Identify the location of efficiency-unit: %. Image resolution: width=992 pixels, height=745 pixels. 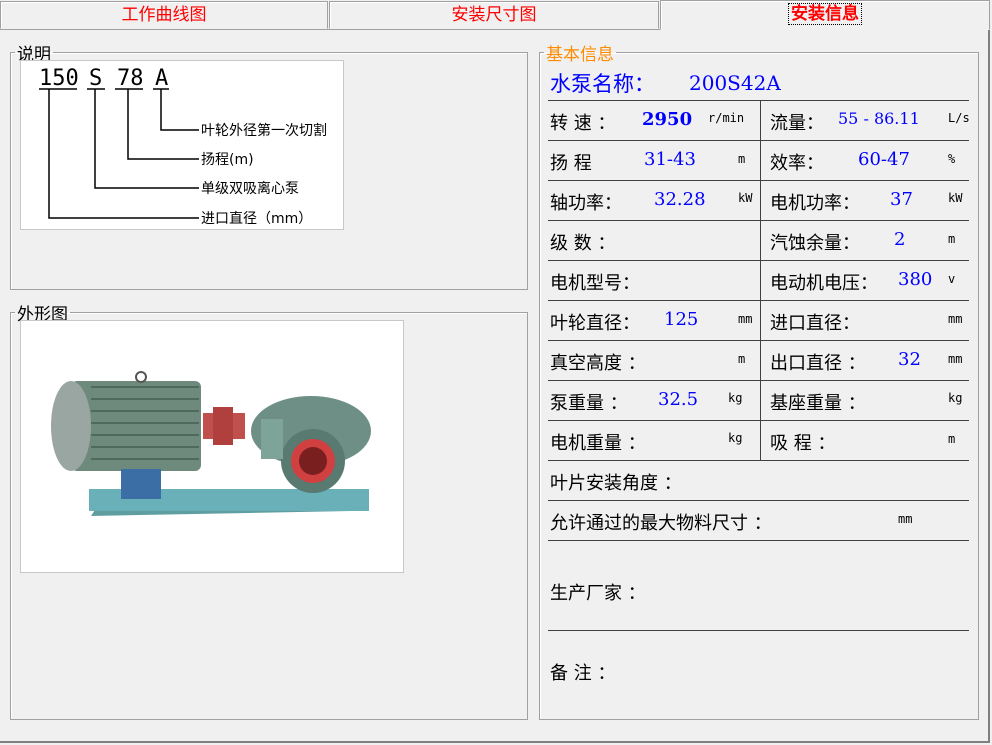
(952, 159).